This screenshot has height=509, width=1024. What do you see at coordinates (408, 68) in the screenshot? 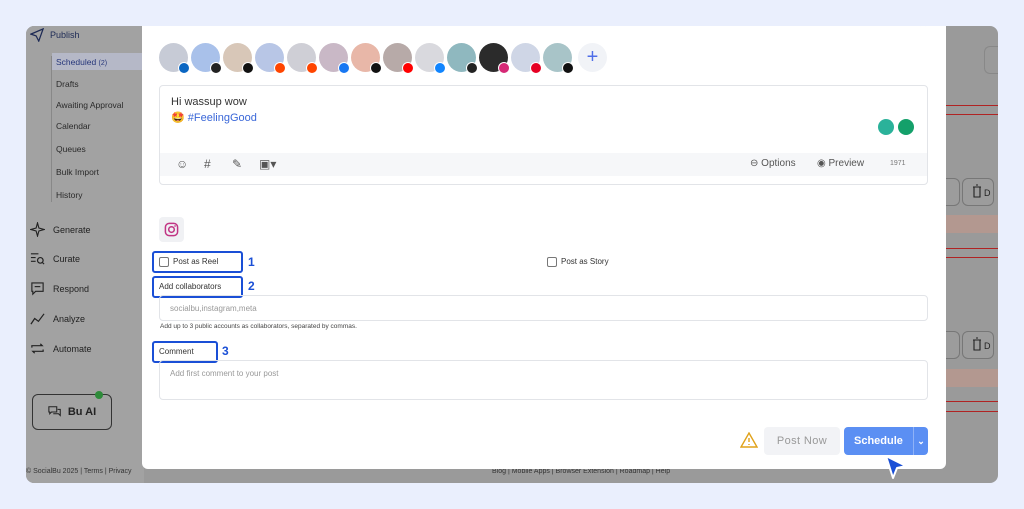
I see `youtube-icon` at bounding box center [408, 68].